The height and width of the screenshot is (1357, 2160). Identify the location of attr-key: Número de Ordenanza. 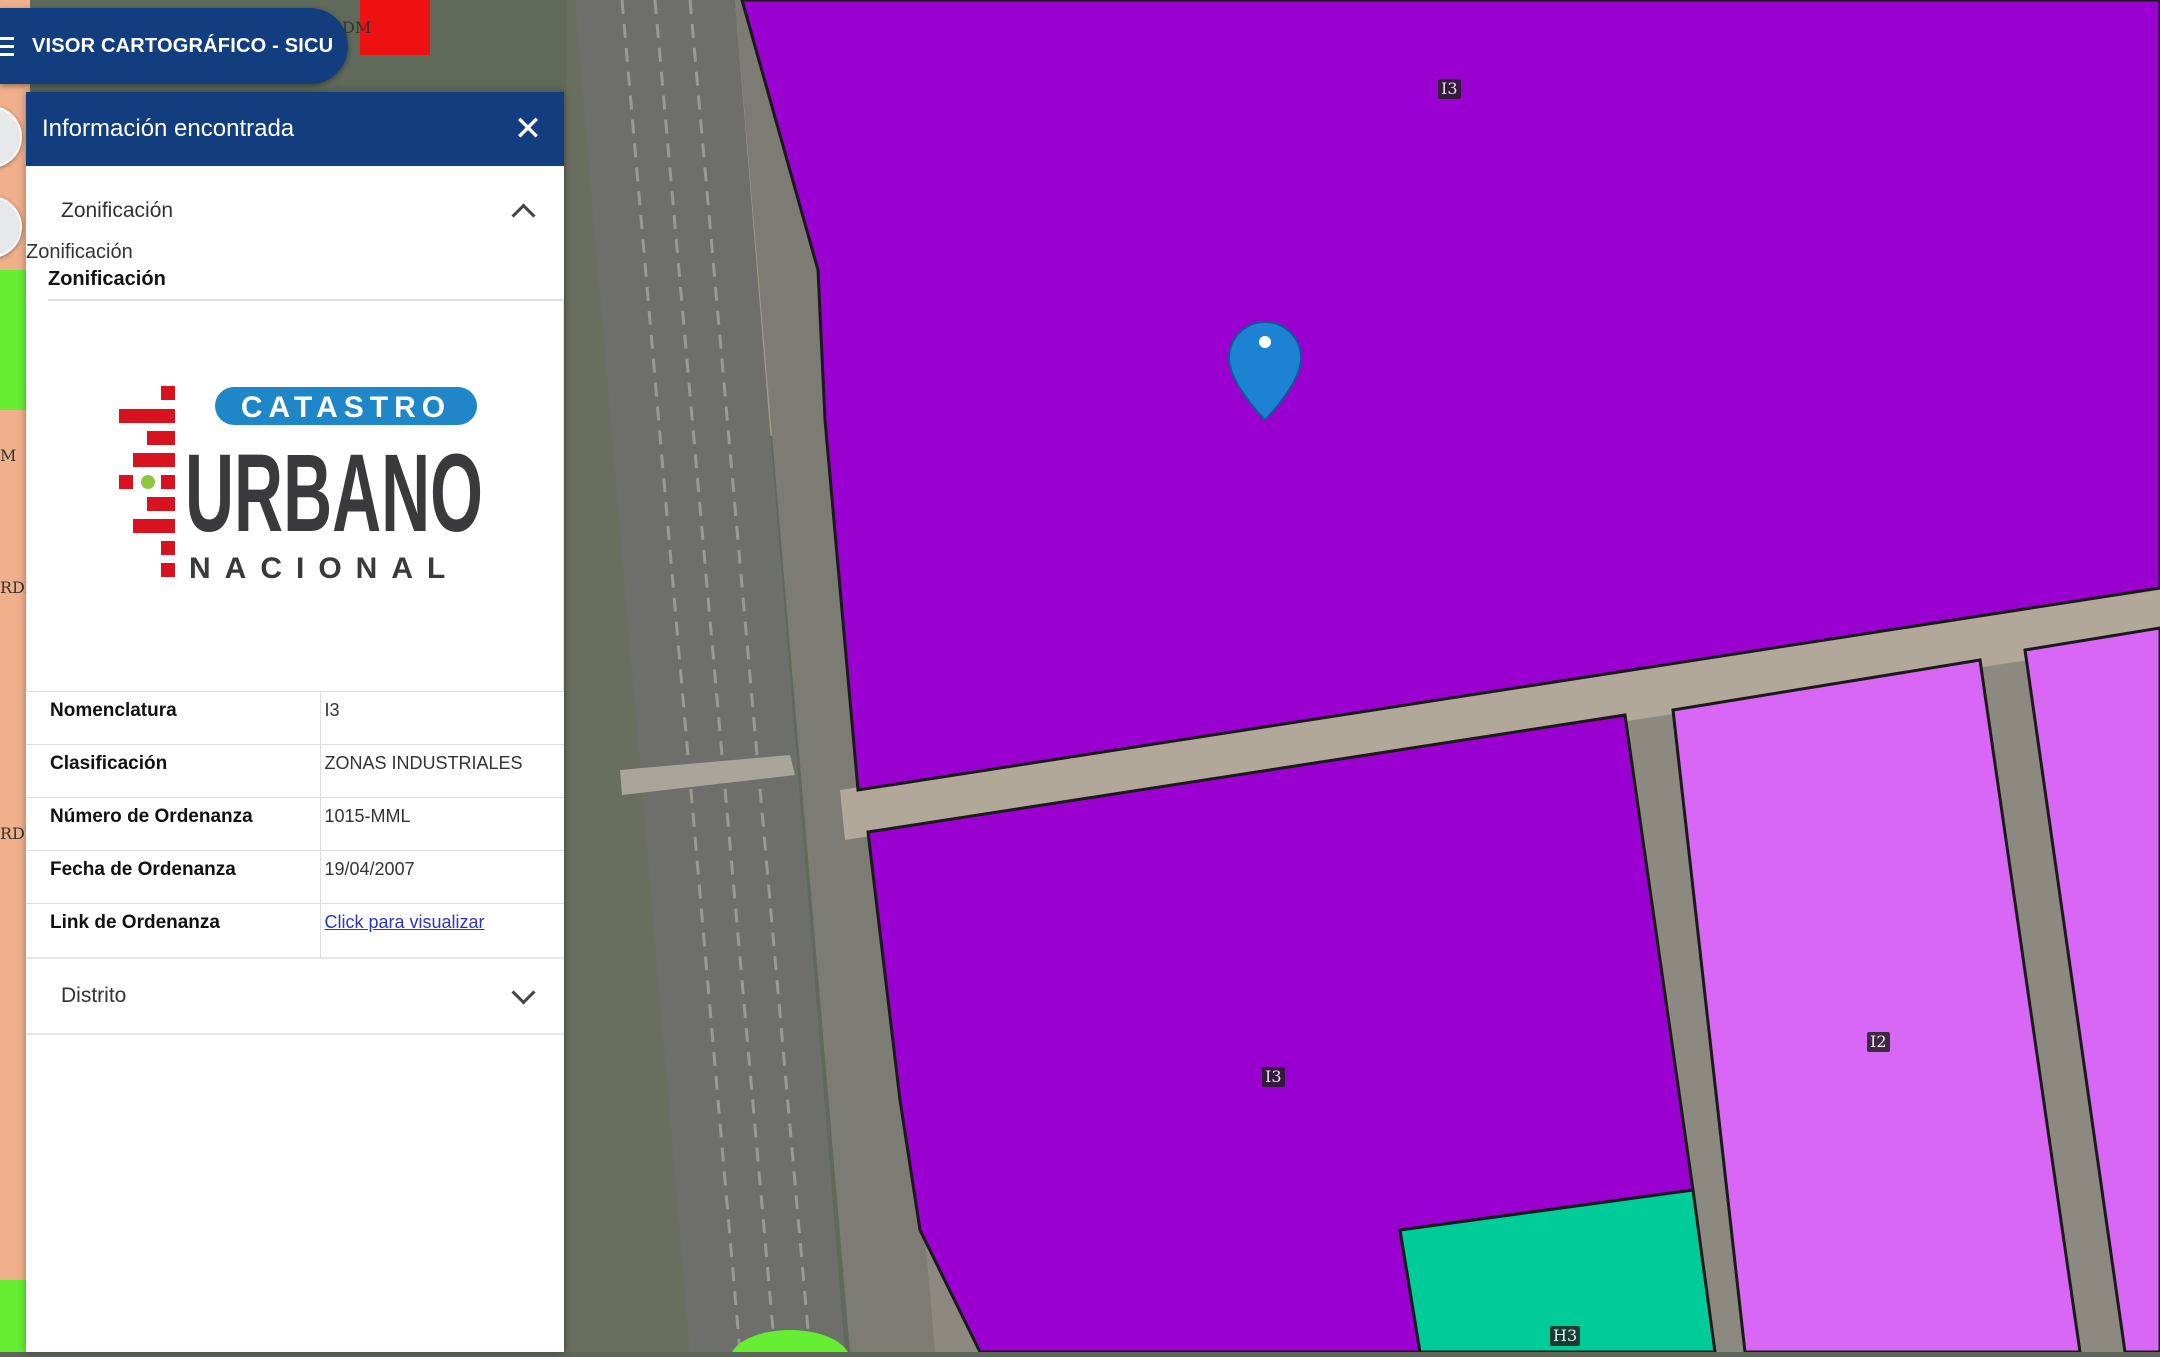
(173, 824).